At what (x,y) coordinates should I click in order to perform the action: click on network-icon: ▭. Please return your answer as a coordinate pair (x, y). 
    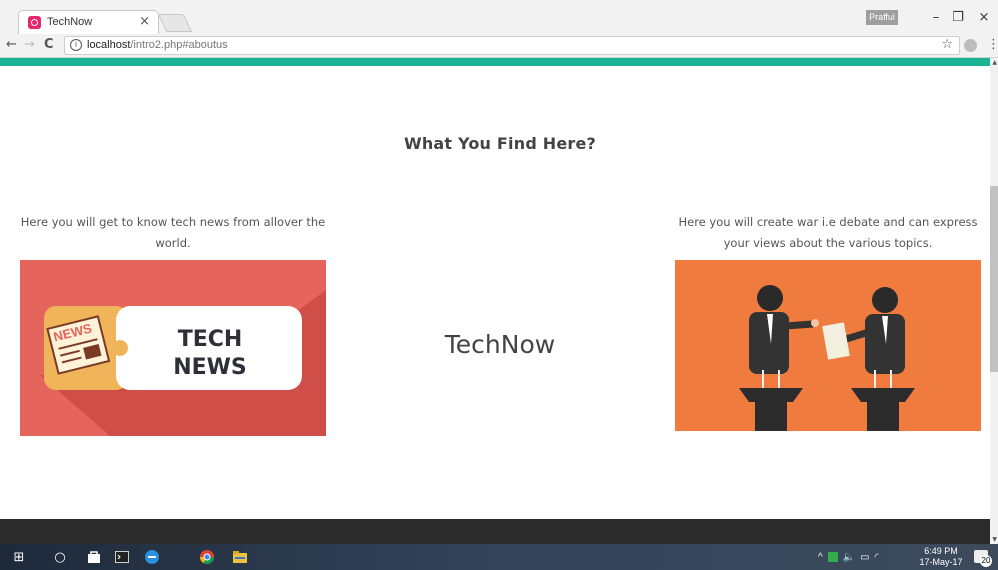
    Looking at the image, I should click on (864, 557).